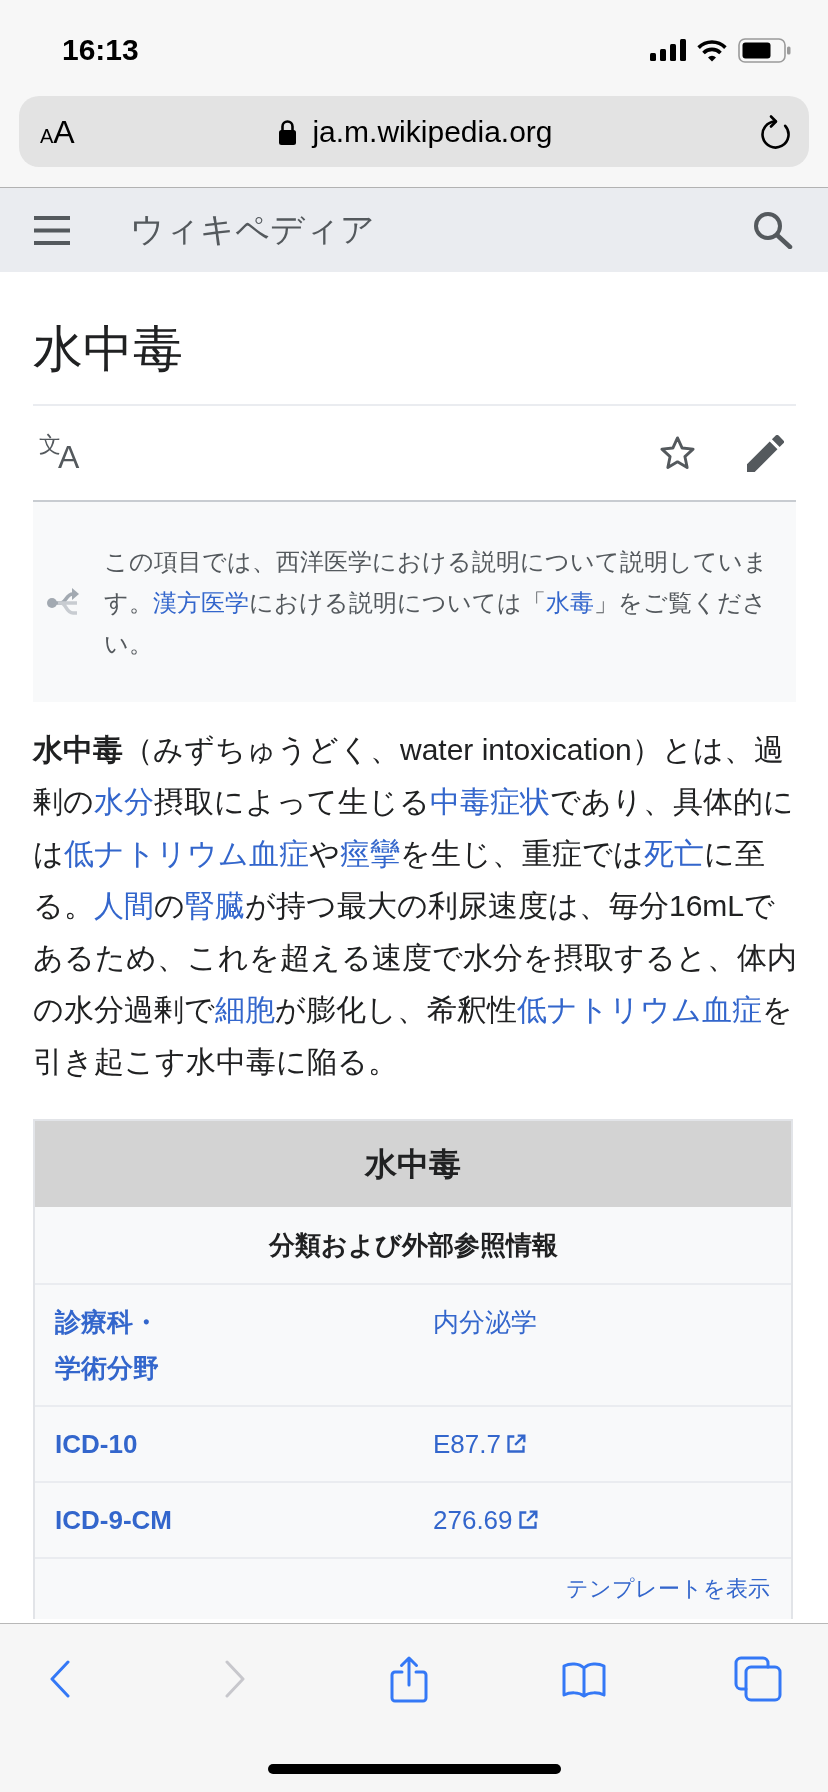 Image resolution: width=828 pixels, height=1792 pixels. What do you see at coordinates (583, 1679) in the screenshot?
I see `book-icon` at bounding box center [583, 1679].